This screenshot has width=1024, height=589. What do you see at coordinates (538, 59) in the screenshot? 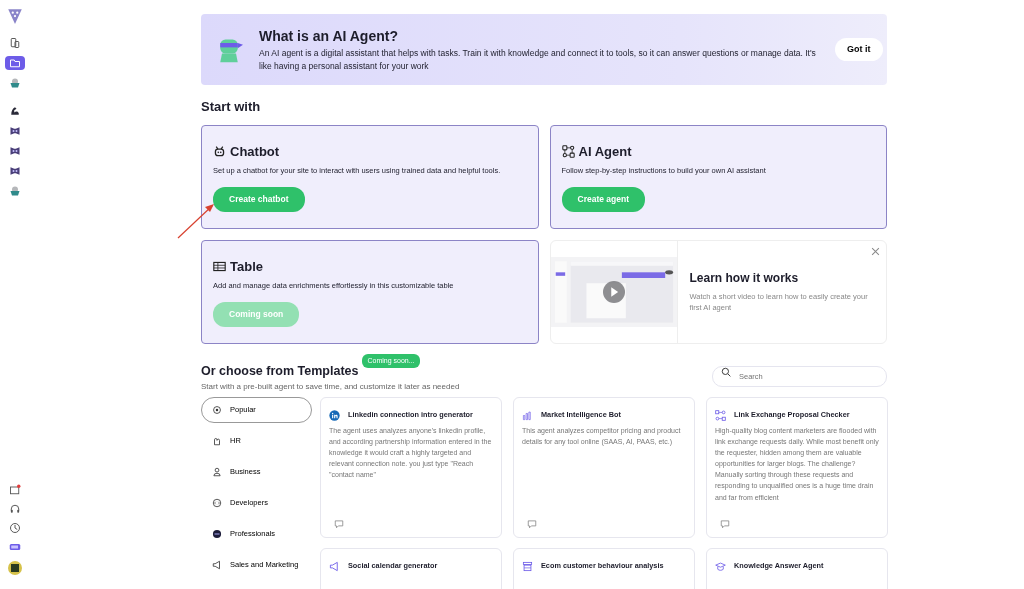
I see `banner-text: An AI agent is a digital assistant that helps with tasks. Train it with knowledge and connect it to tools, so it can answer questions or manage data. It's like having a personal assistant for your work` at bounding box center [538, 59].